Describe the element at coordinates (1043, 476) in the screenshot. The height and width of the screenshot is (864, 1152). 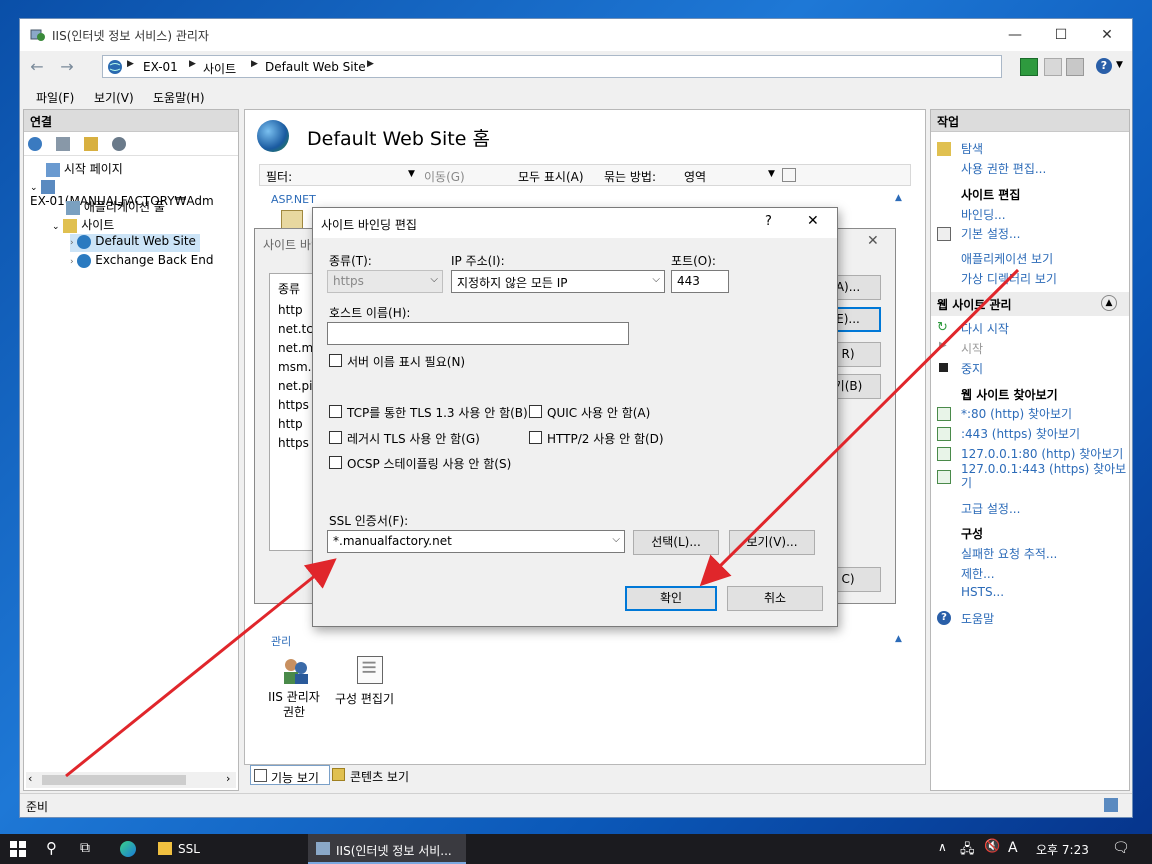
I see `action-browse-local-443: 127.0.0.1:443 (https) 찾아보 기` at that location.